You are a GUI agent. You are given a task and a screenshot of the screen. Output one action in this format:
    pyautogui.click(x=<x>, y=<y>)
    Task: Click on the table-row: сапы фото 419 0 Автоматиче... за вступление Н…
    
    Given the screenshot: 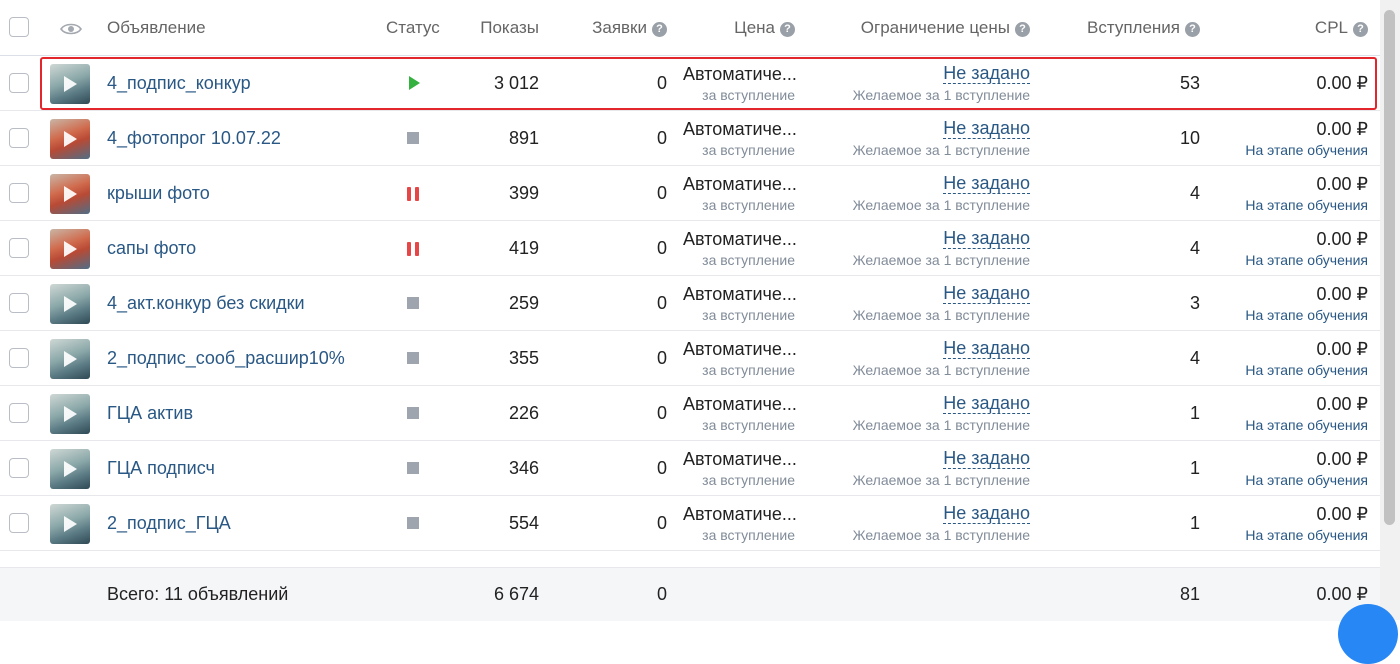 What is the action you would take?
    pyautogui.click(x=690, y=248)
    